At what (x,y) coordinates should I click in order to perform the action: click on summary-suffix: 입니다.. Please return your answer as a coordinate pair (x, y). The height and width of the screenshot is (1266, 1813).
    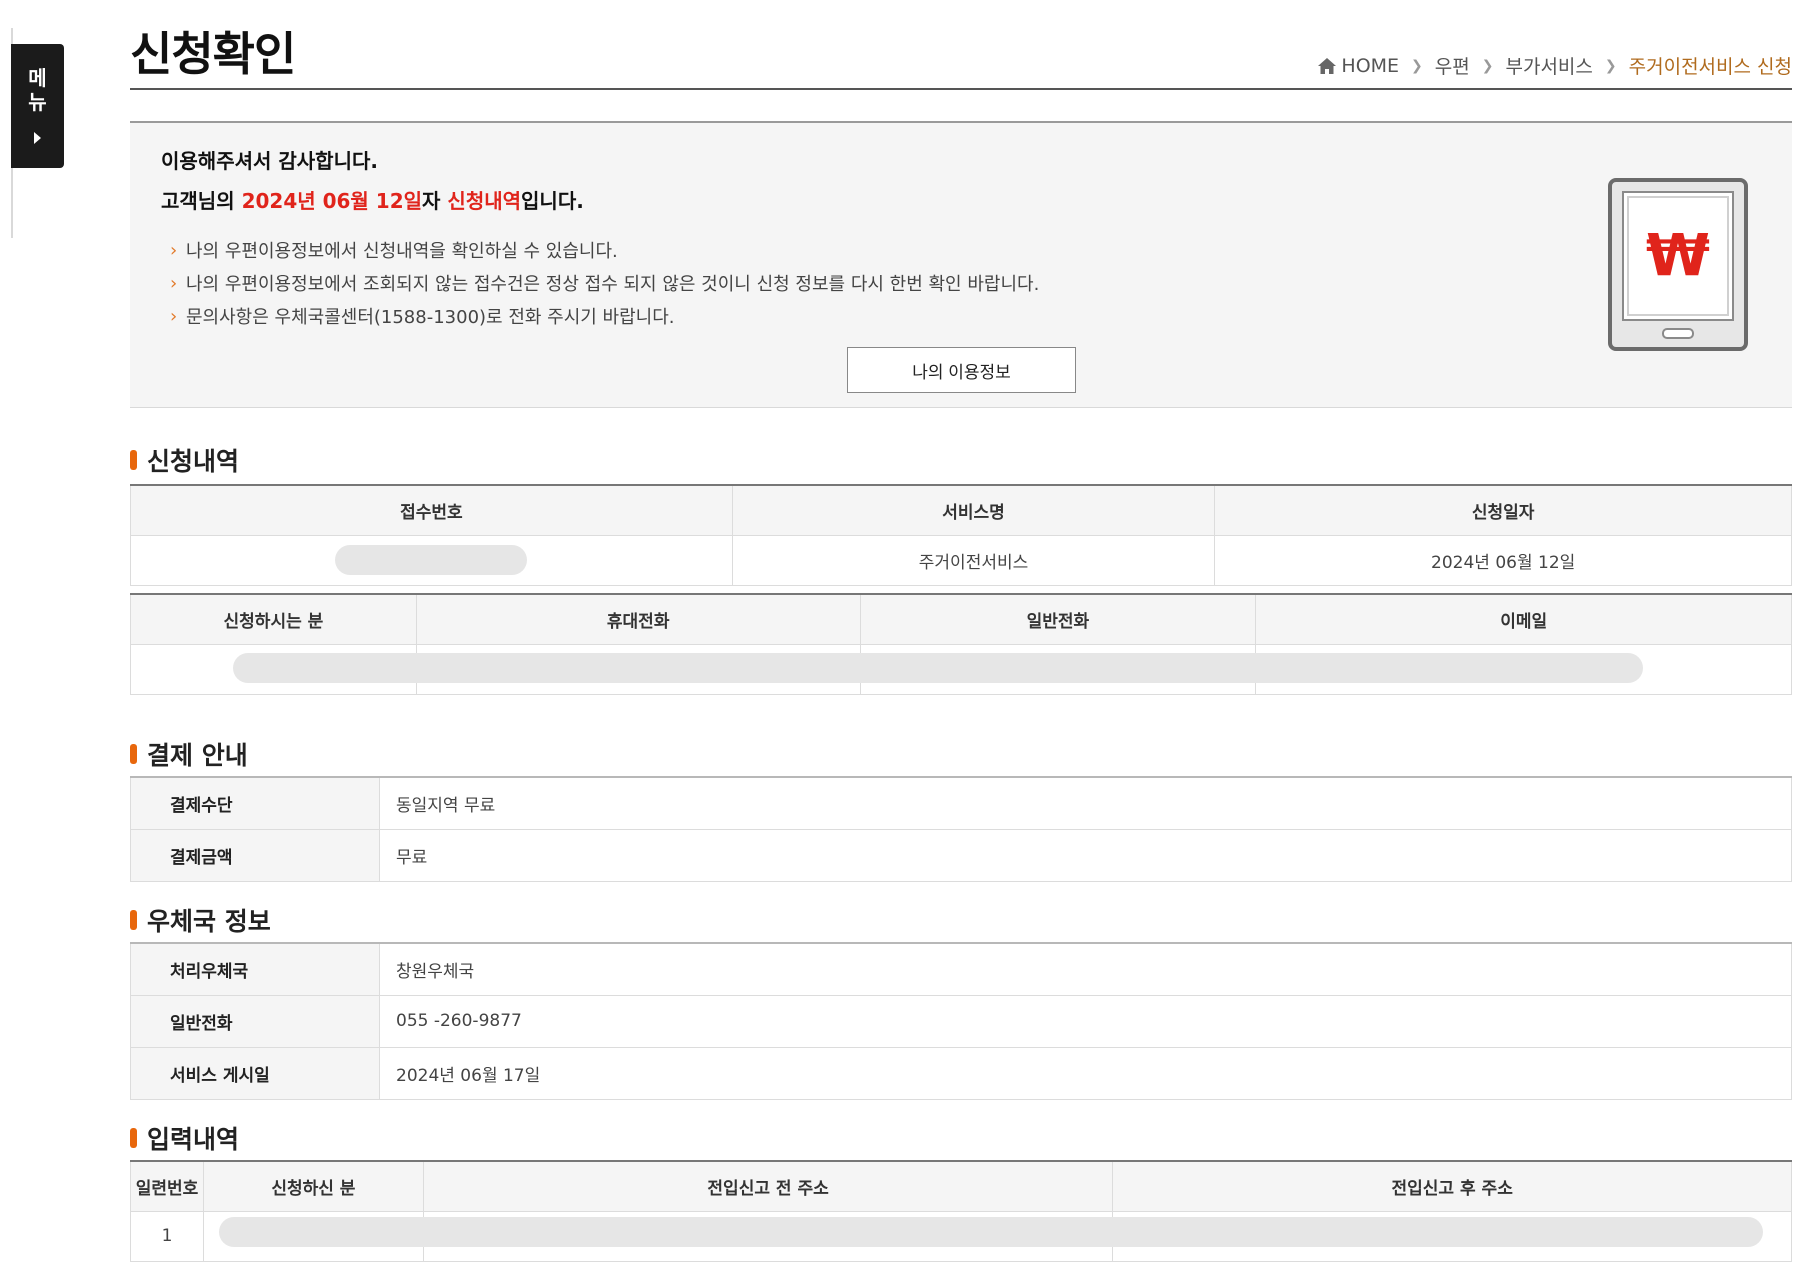
    Looking at the image, I should click on (552, 201).